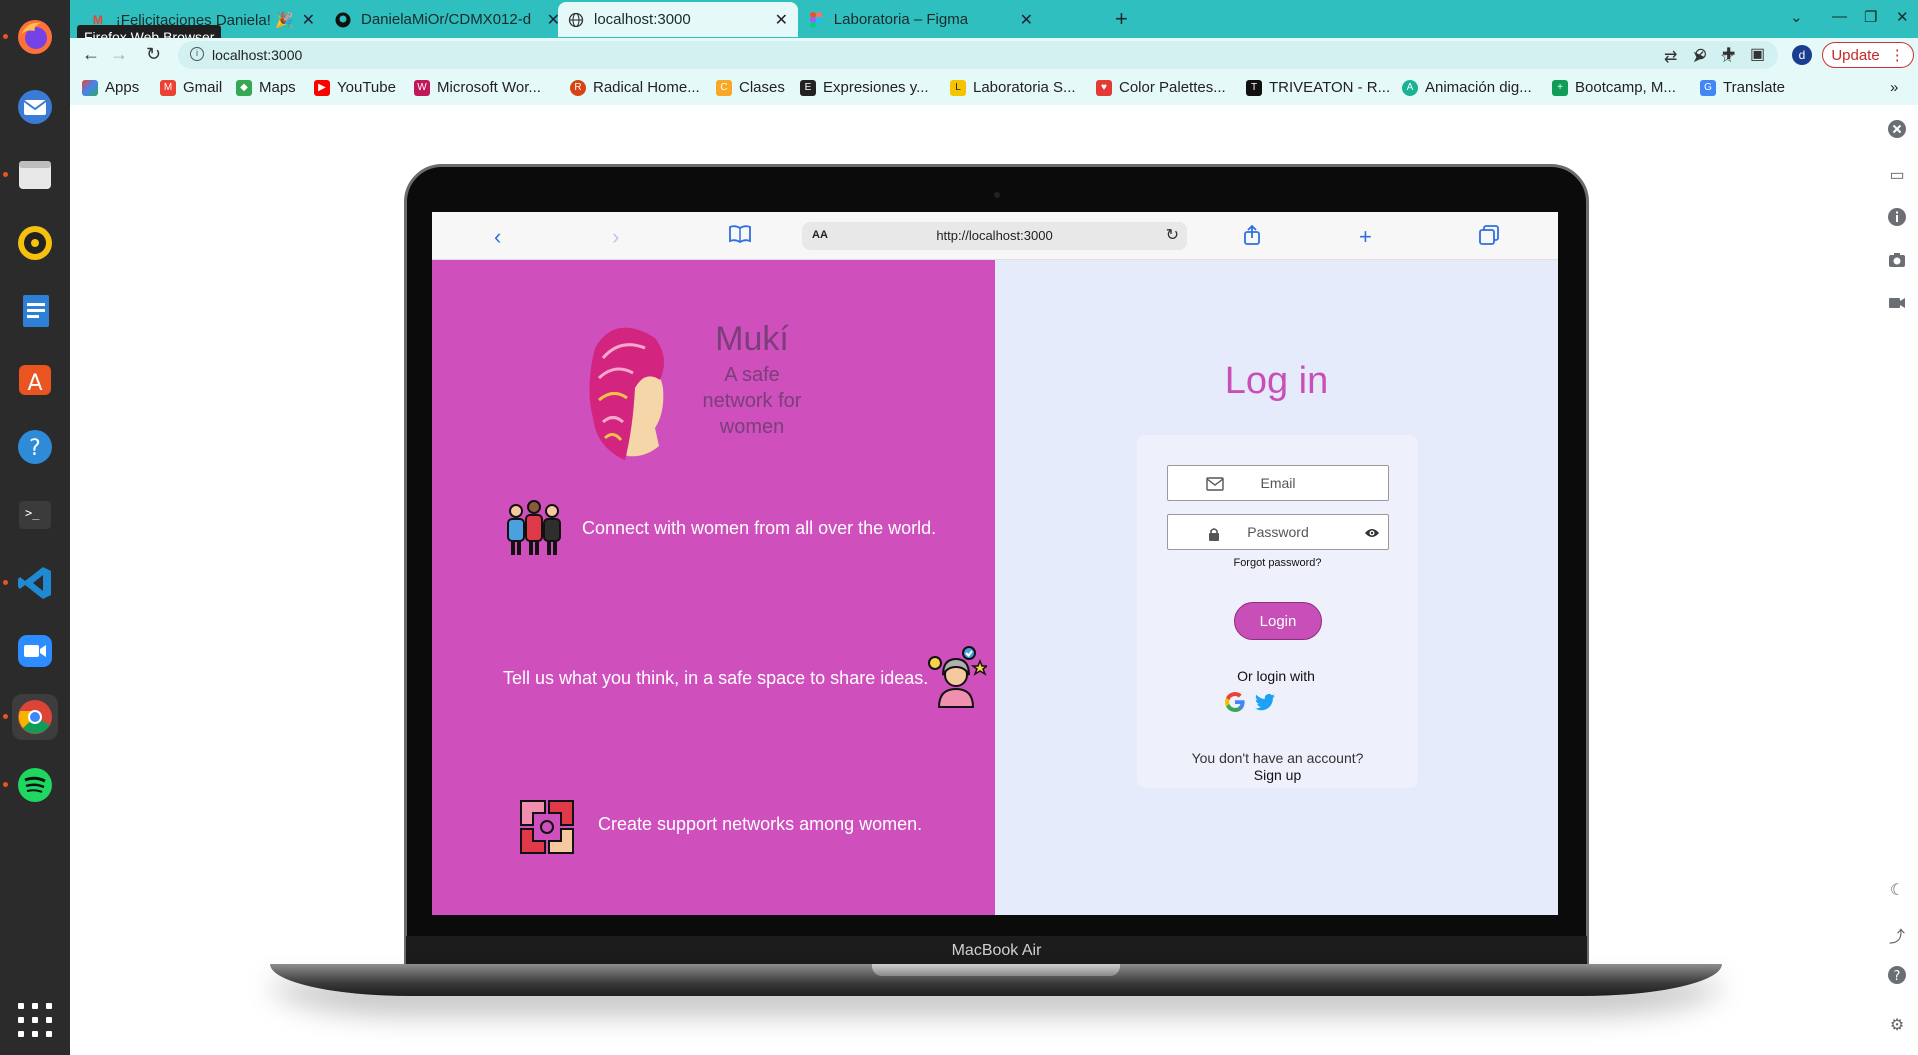  I want to click on tab-search-icon: ⌄, so click(1796, 17).